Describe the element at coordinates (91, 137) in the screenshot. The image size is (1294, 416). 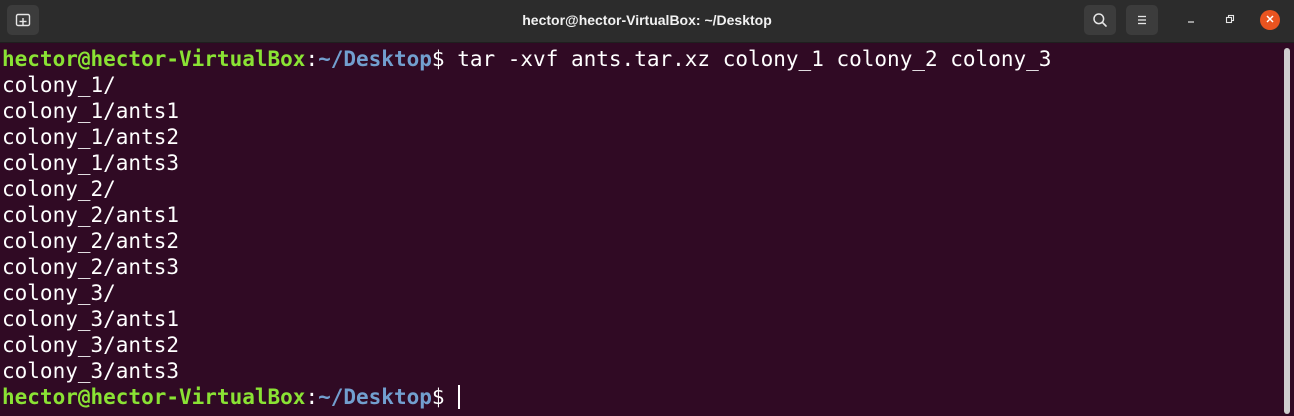
I see `output-line: colony_1/ants2` at that location.